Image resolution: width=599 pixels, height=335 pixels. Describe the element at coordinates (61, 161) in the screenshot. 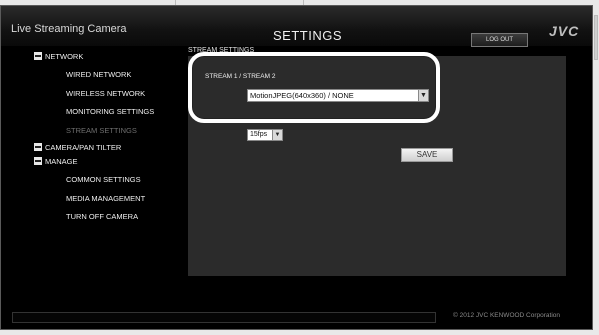

I see `nav-section-label: MANAGE` at that location.